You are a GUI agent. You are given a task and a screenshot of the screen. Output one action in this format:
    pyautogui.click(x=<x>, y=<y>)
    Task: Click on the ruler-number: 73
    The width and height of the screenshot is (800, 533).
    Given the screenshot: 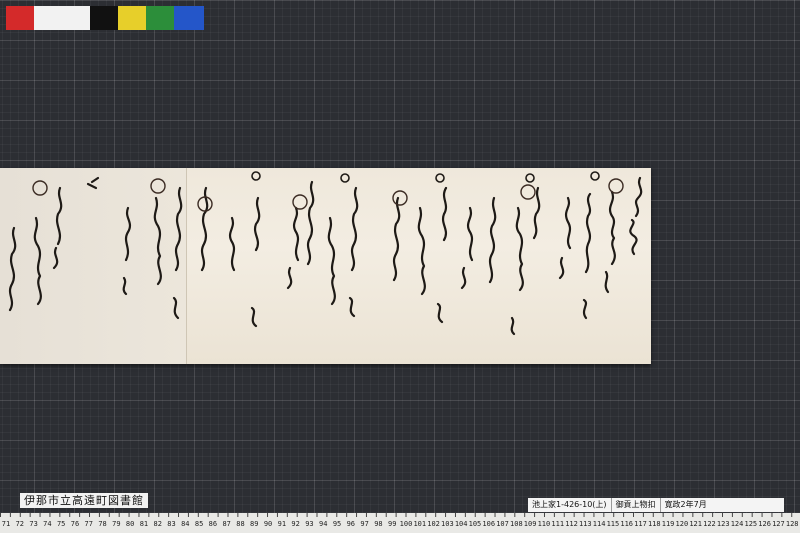 What is the action you would take?
    pyautogui.click(x=33, y=524)
    